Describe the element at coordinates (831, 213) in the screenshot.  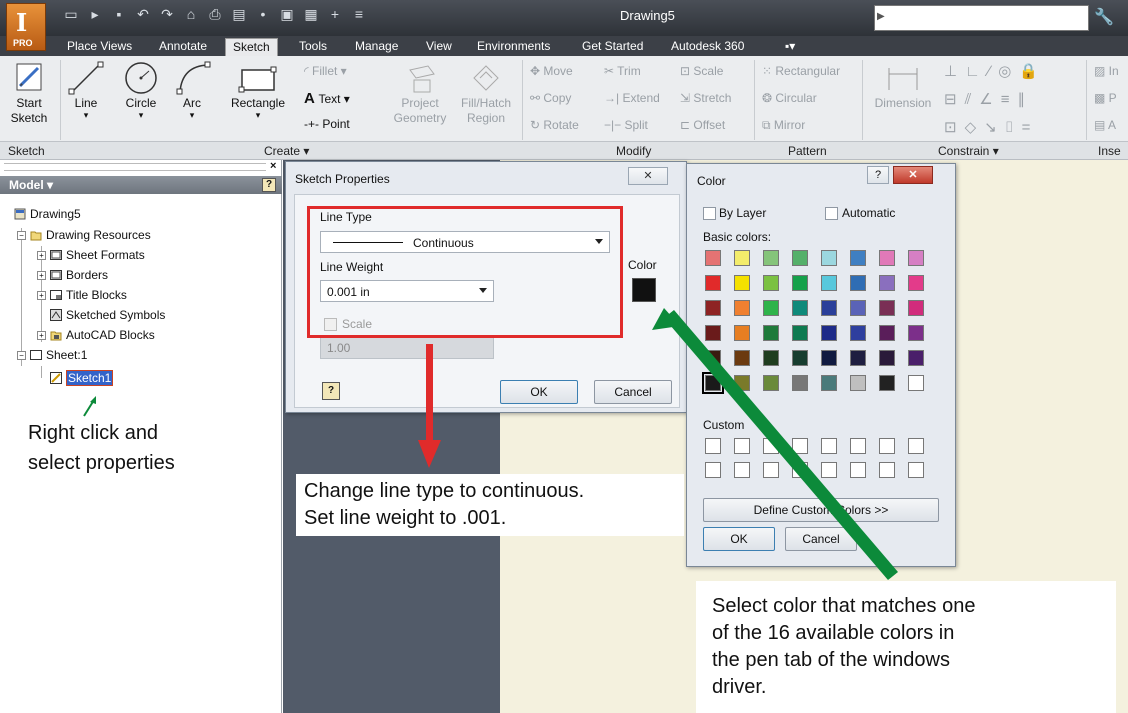
I see `automatic-checkbox` at that location.